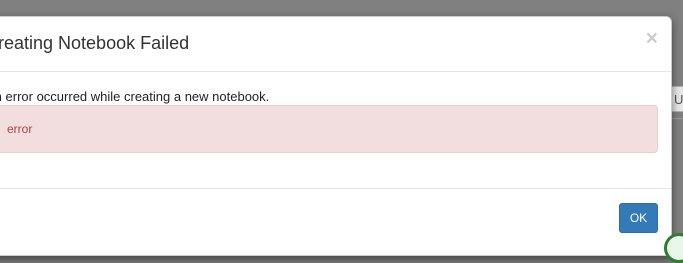 The height and width of the screenshot is (263, 683). What do you see at coordinates (20, 129) in the screenshot?
I see `error-detail-text: error` at bounding box center [20, 129].